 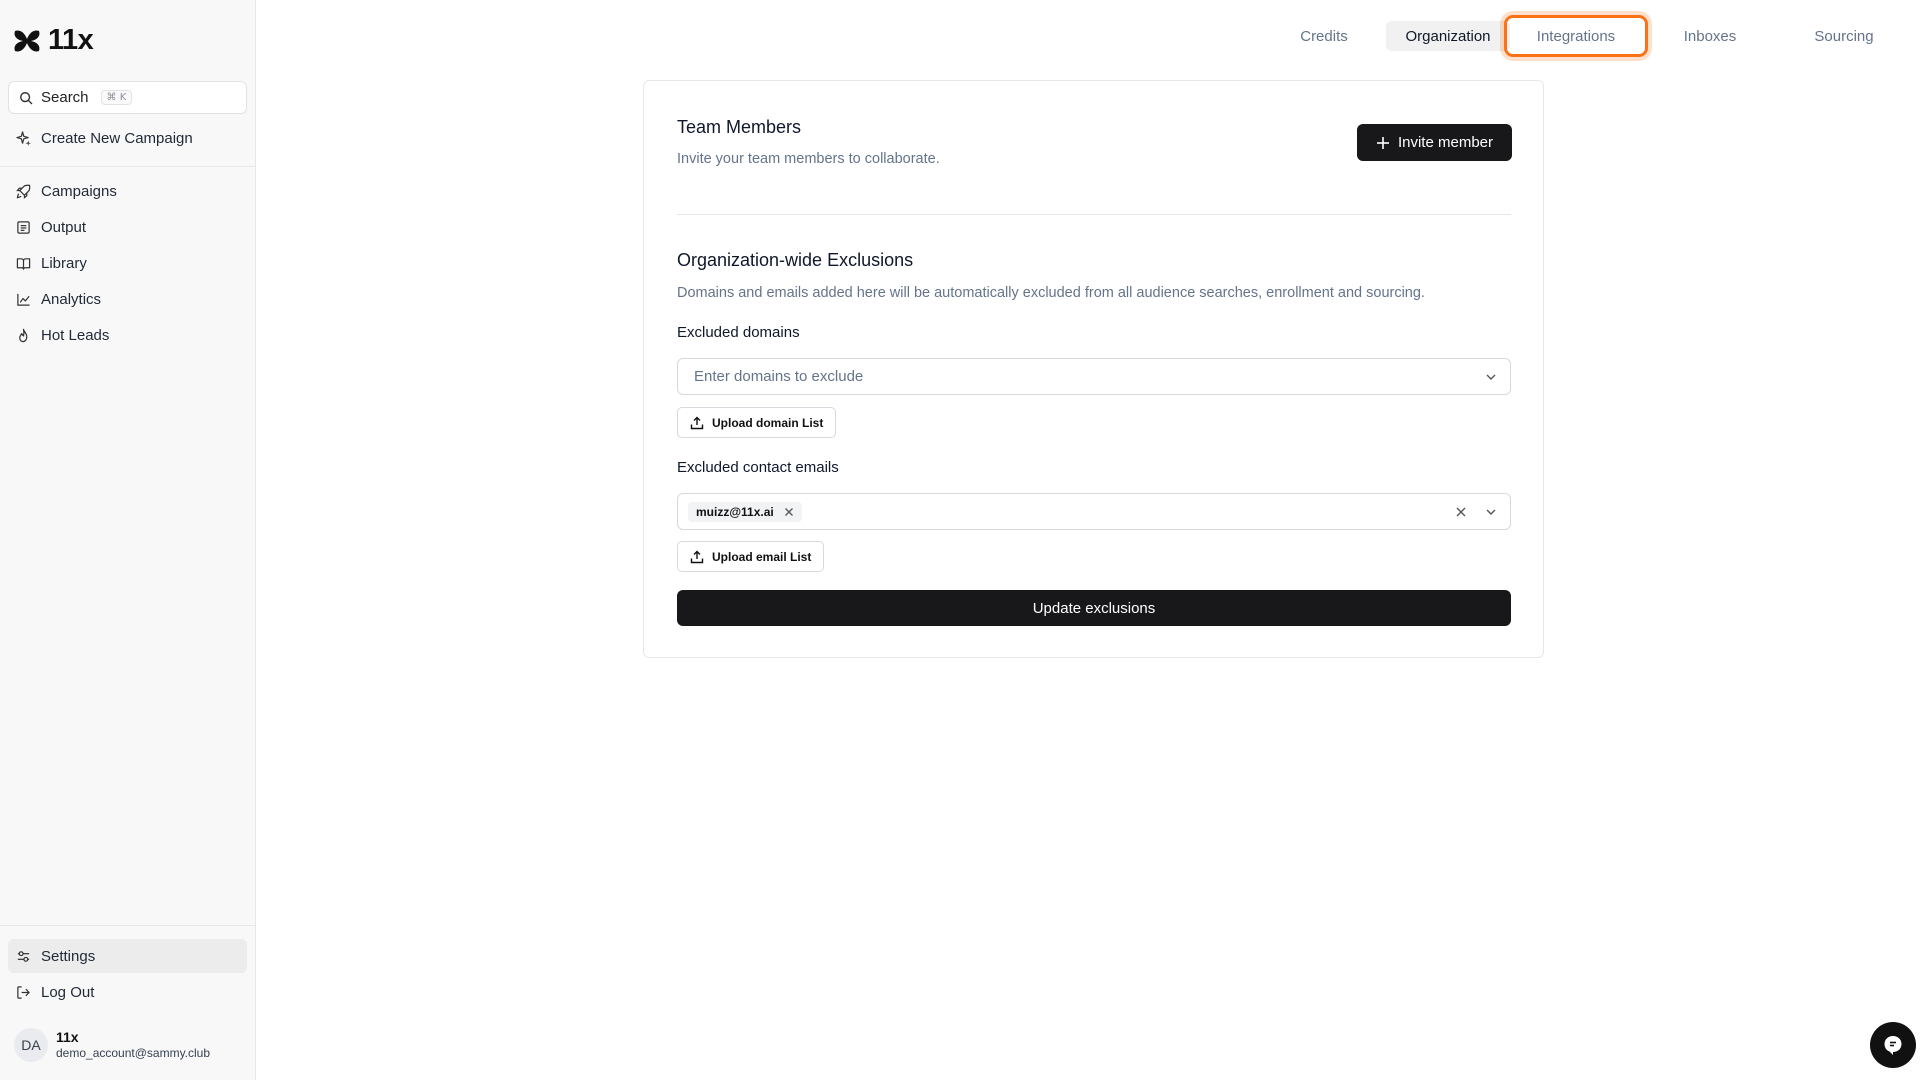 I want to click on user-name: 11x, so click(x=67, y=1037).